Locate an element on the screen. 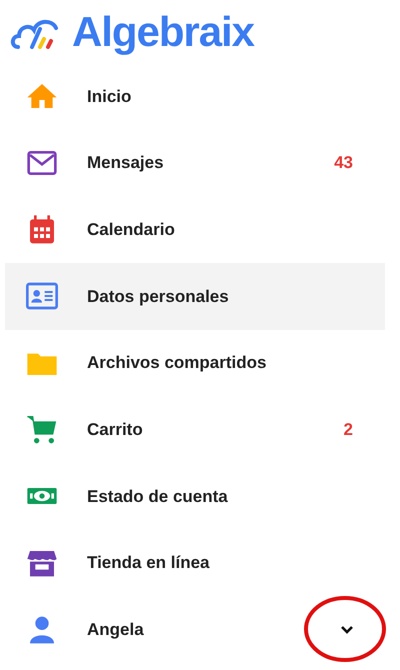  menu-item: Archivos compartidos is located at coordinates (195, 363).